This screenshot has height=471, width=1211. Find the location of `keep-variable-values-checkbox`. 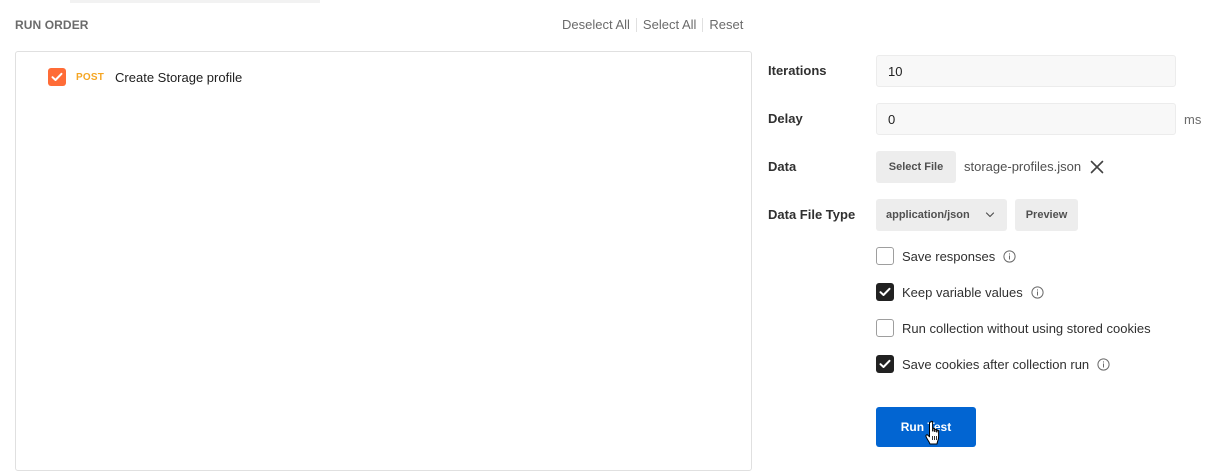

keep-variable-values-checkbox is located at coordinates (885, 292).